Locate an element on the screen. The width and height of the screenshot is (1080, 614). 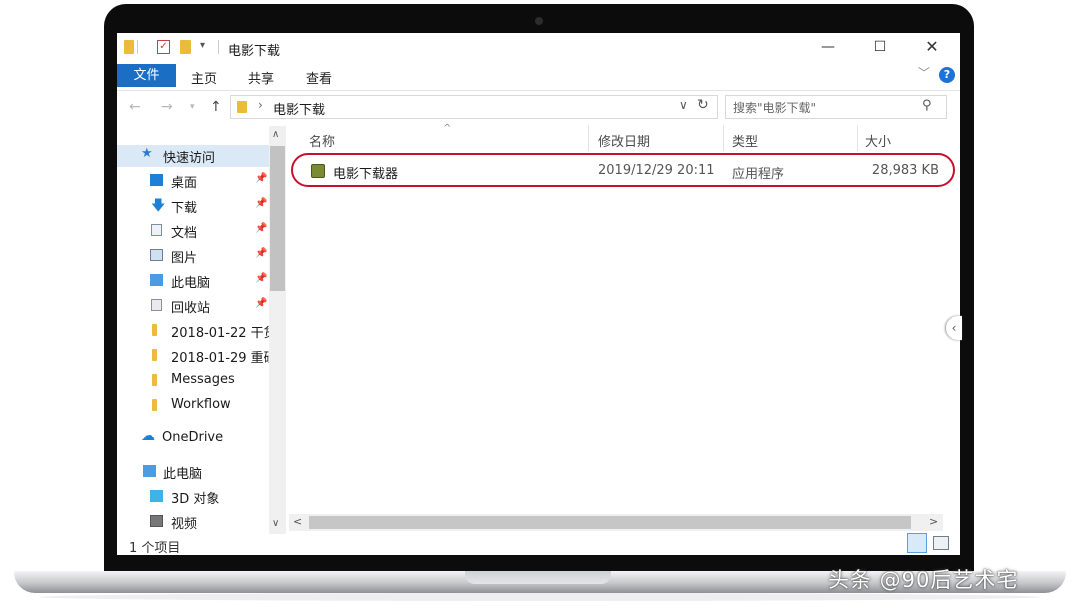
laptop-shadow is located at coordinates (540, 597).